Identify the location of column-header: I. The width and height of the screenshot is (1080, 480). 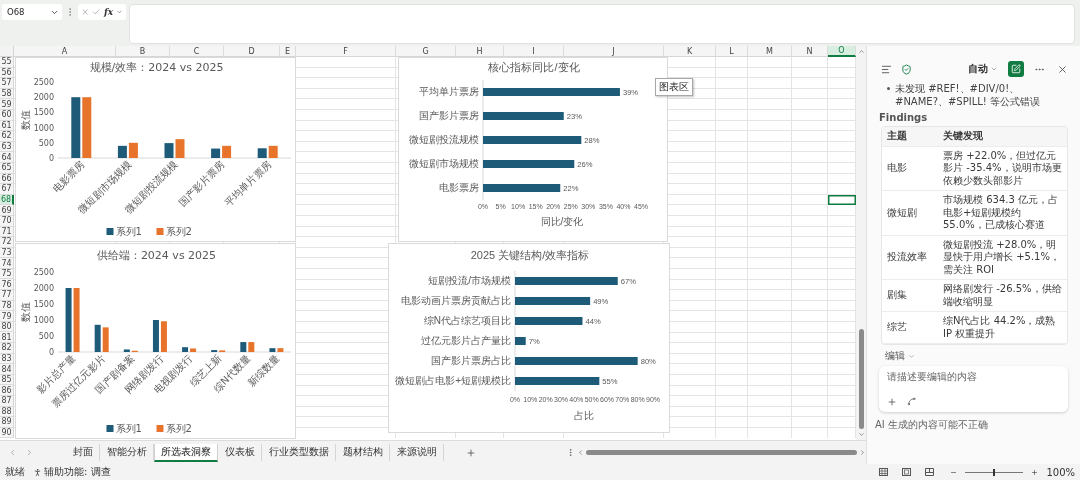
(534, 51).